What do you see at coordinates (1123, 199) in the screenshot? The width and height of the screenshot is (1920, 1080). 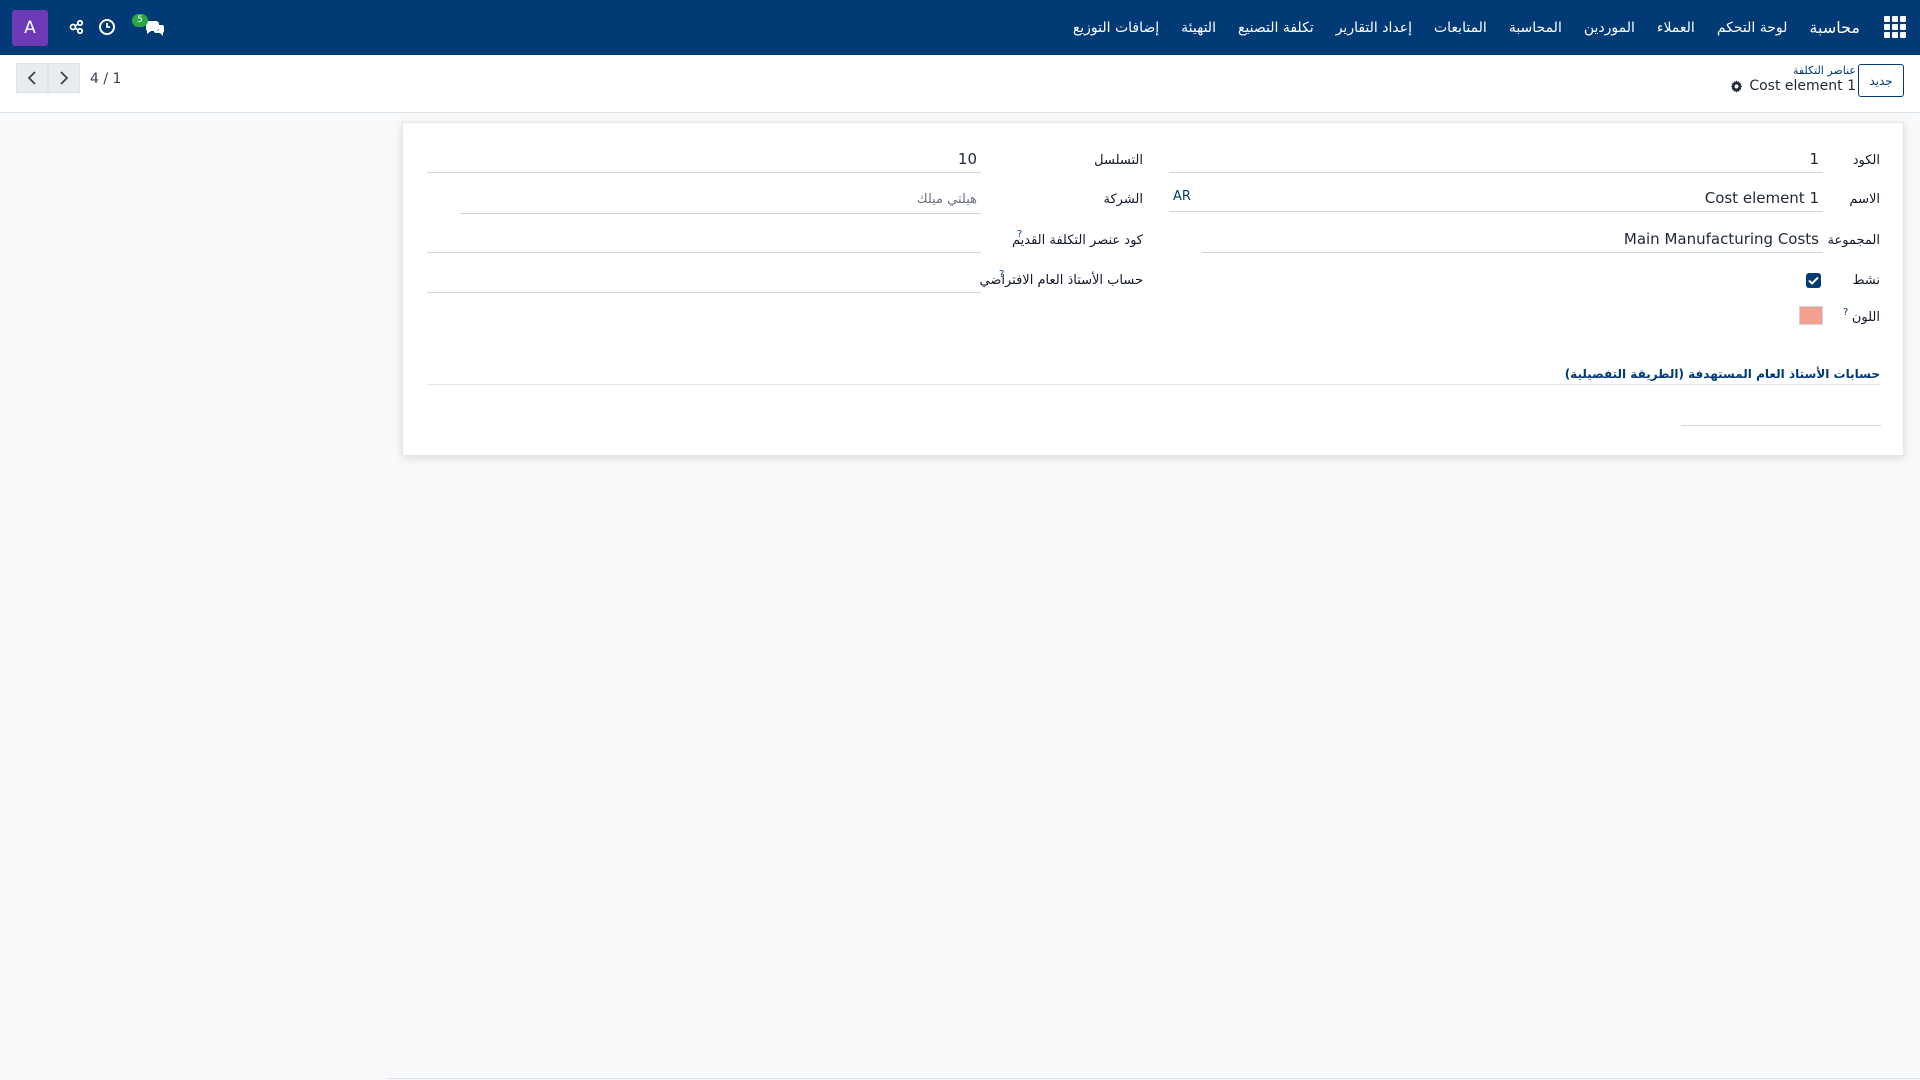 I see `company-label: الشركة` at bounding box center [1123, 199].